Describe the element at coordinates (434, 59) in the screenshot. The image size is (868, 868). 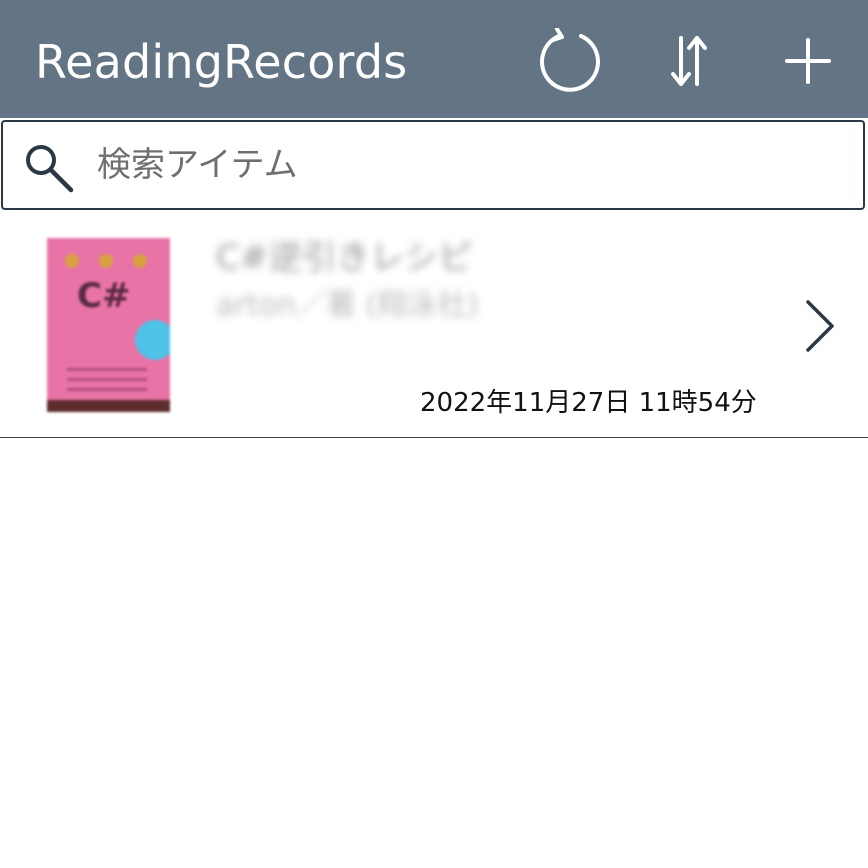
I see `header-bar: ReadingRecords` at that location.